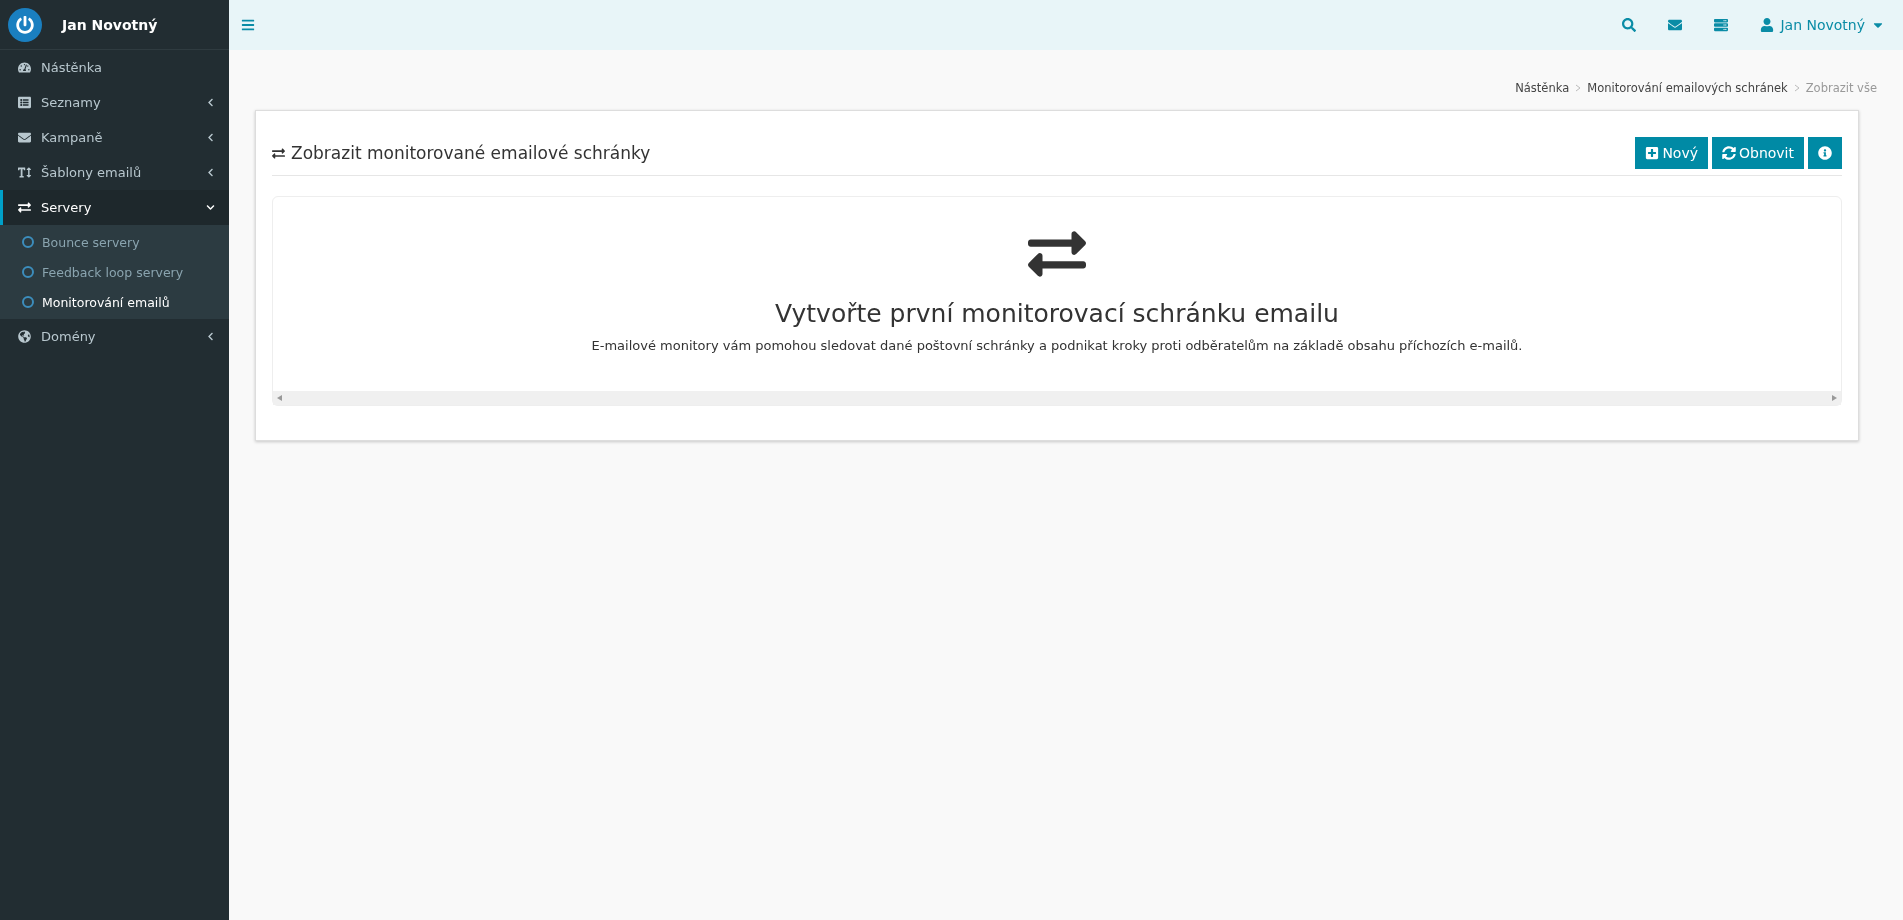 The width and height of the screenshot is (1903, 920). Describe the element at coordinates (114, 207) in the screenshot. I see `sidebar-item: Servery` at that location.